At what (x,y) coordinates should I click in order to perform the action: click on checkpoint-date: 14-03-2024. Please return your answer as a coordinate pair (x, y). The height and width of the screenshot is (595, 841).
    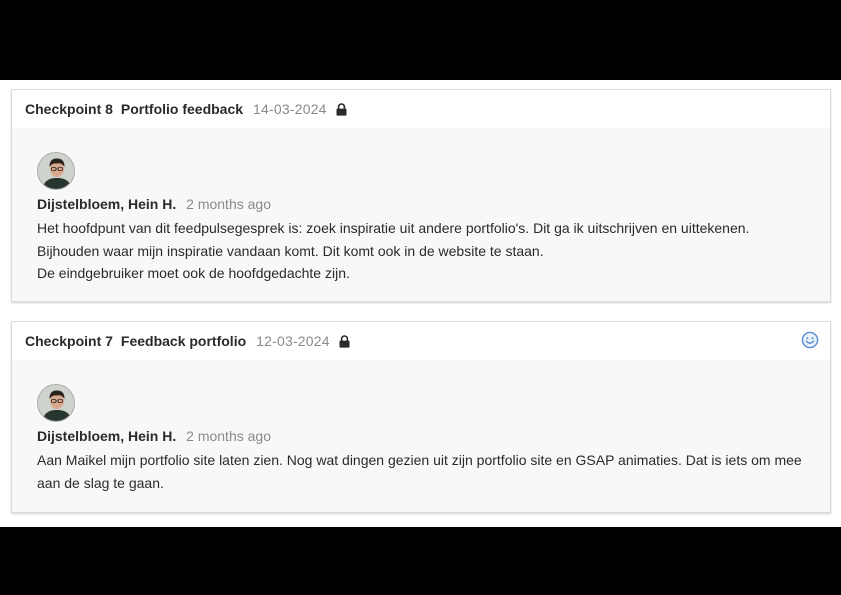
    Looking at the image, I should click on (290, 109).